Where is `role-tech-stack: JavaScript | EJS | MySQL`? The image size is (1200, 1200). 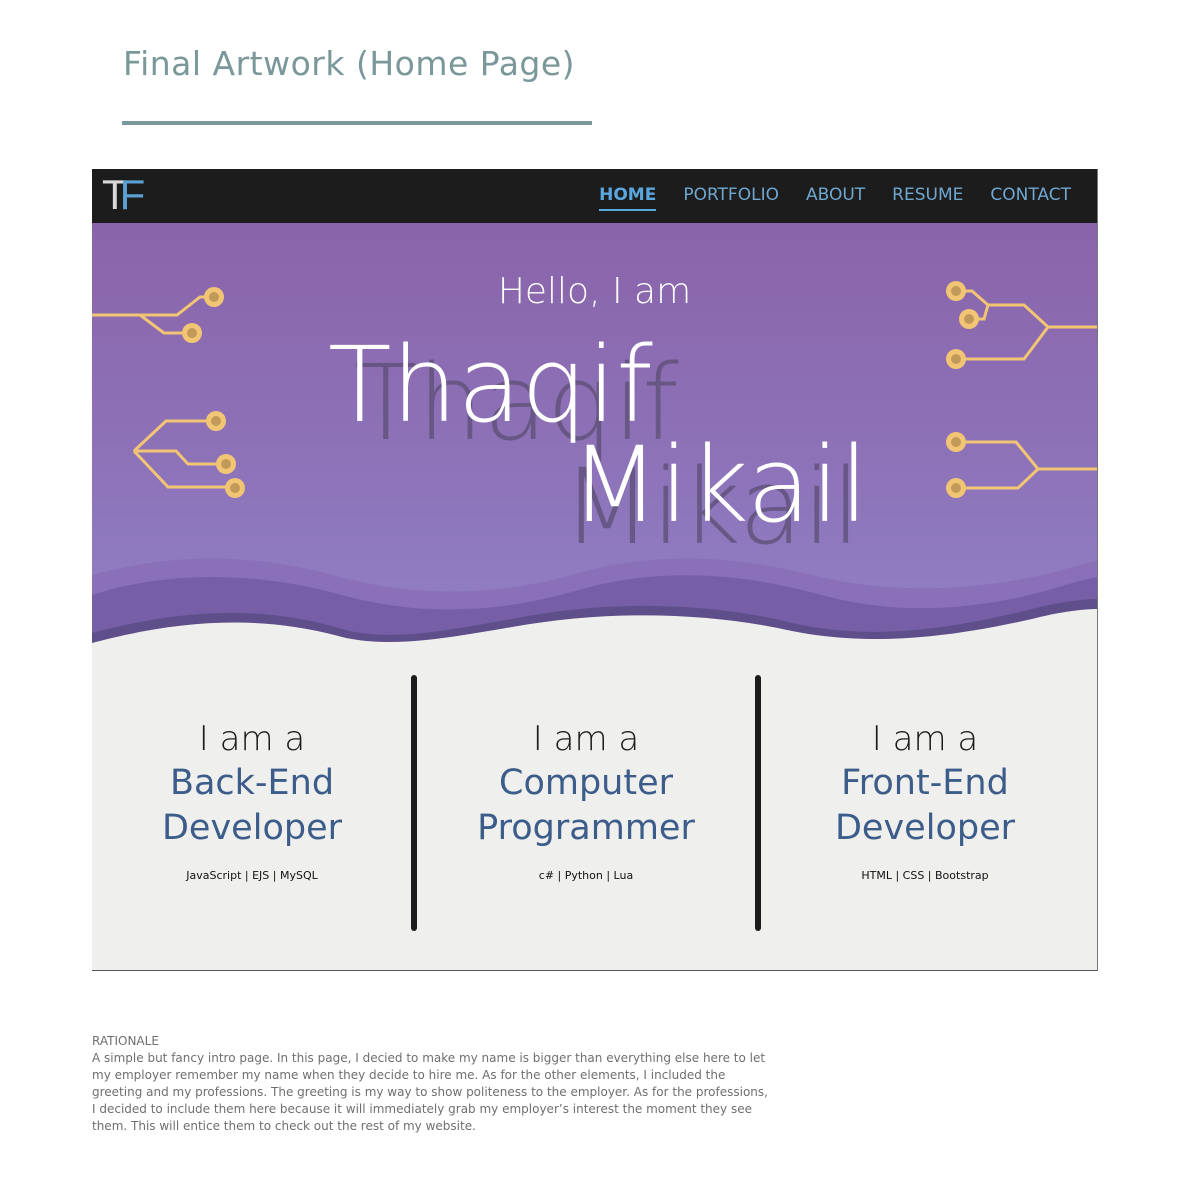
role-tech-stack: JavaScript | EJS | MySQL is located at coordinates (252, 875).